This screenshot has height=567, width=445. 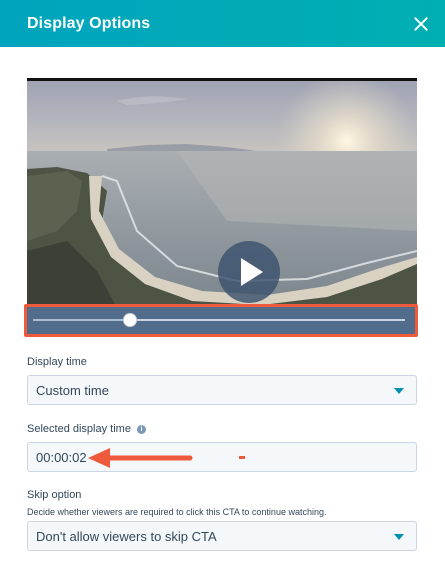 I want to click on skip-option-label: Skip option, so click(x=54, y=495).